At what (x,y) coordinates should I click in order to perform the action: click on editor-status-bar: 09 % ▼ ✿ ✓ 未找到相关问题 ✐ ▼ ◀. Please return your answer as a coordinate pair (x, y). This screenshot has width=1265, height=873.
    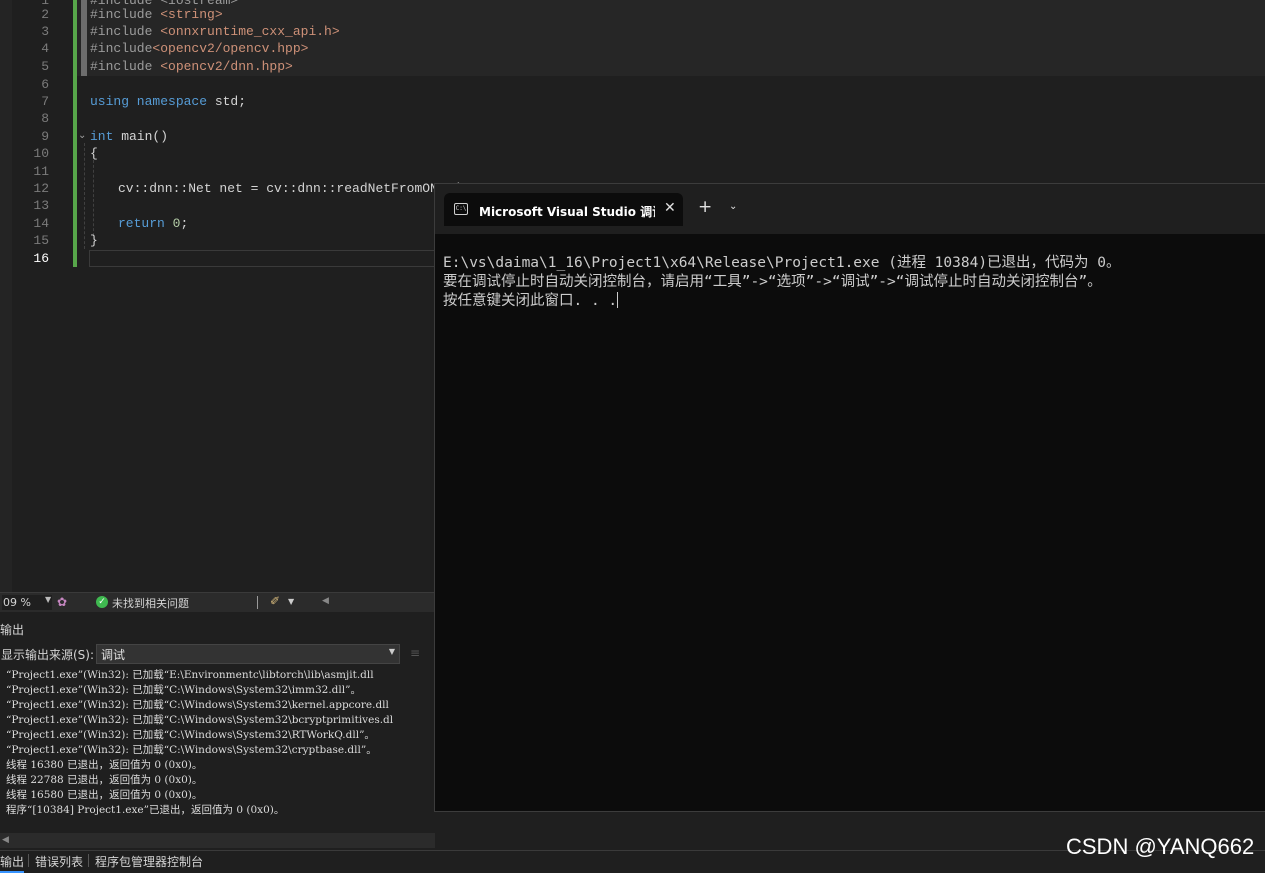
    Looking at the image, I should click on (217, 602).